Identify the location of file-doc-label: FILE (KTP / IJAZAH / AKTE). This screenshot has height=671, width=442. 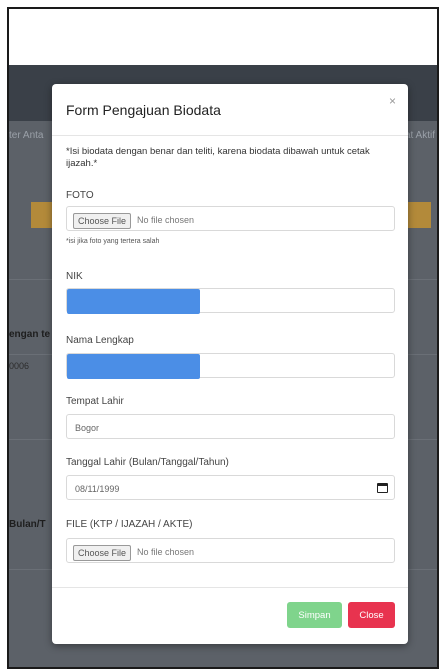
(129, 524).